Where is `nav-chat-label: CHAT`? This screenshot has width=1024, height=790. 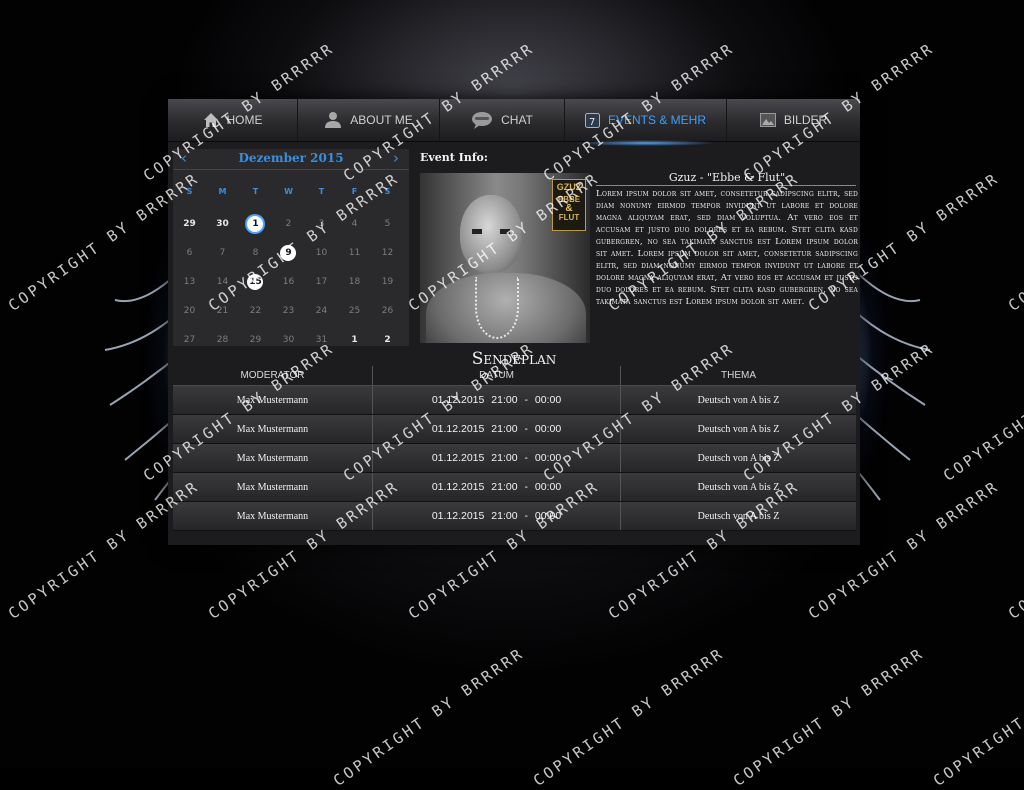
nav-chat-label: CHAT is located at coordinates (517, 120).